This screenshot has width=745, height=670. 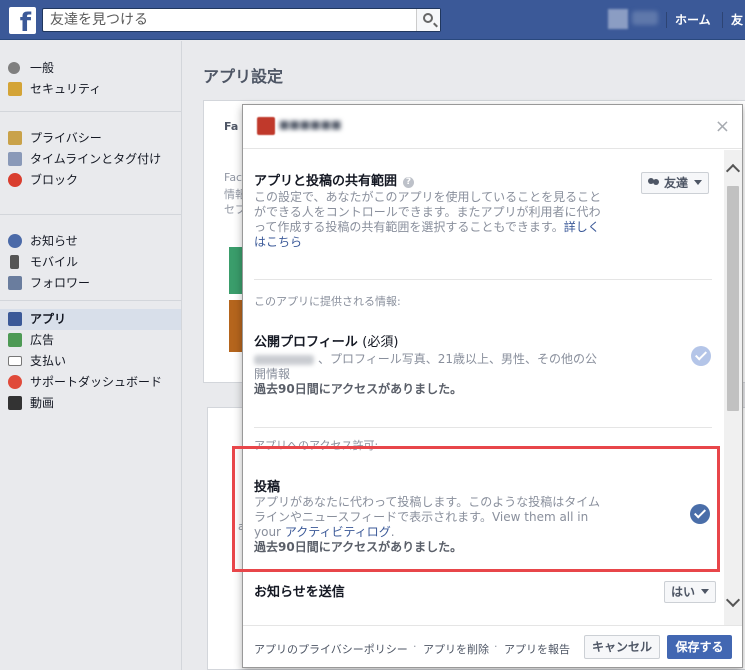 What do you see at coordinates (409, 182) in the screenshot?
I see `help-icon: ?` at bounding box center [409, 182].